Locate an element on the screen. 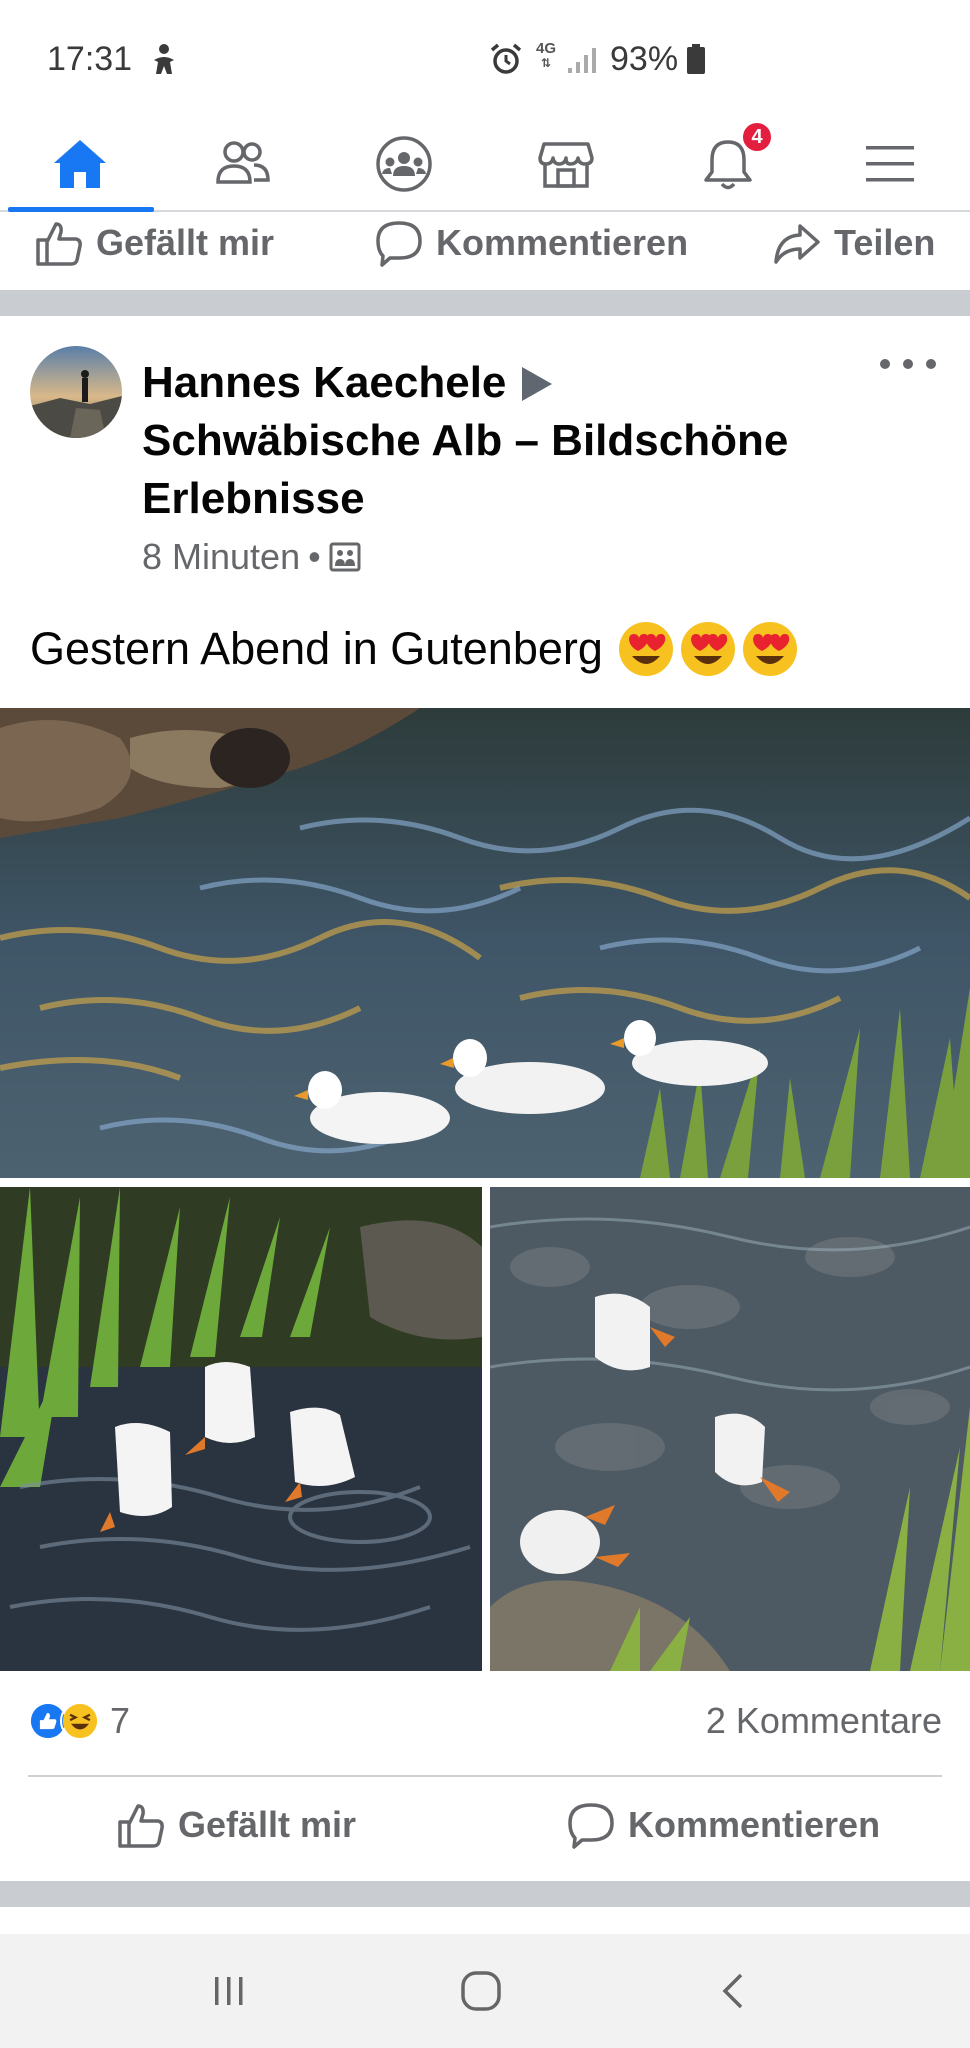 The width and height of the screenshot is (970, 2048). comment-button: Kommentieren is located at coordinates (723, 1825).